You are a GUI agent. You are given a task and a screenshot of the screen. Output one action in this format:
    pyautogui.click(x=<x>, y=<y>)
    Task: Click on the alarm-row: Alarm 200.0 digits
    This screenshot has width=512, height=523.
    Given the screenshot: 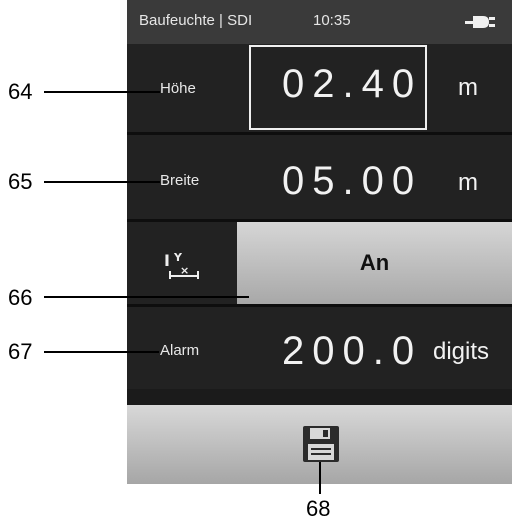 What is the action you would take?
    pyautogui.click(x=319, y=348)
    